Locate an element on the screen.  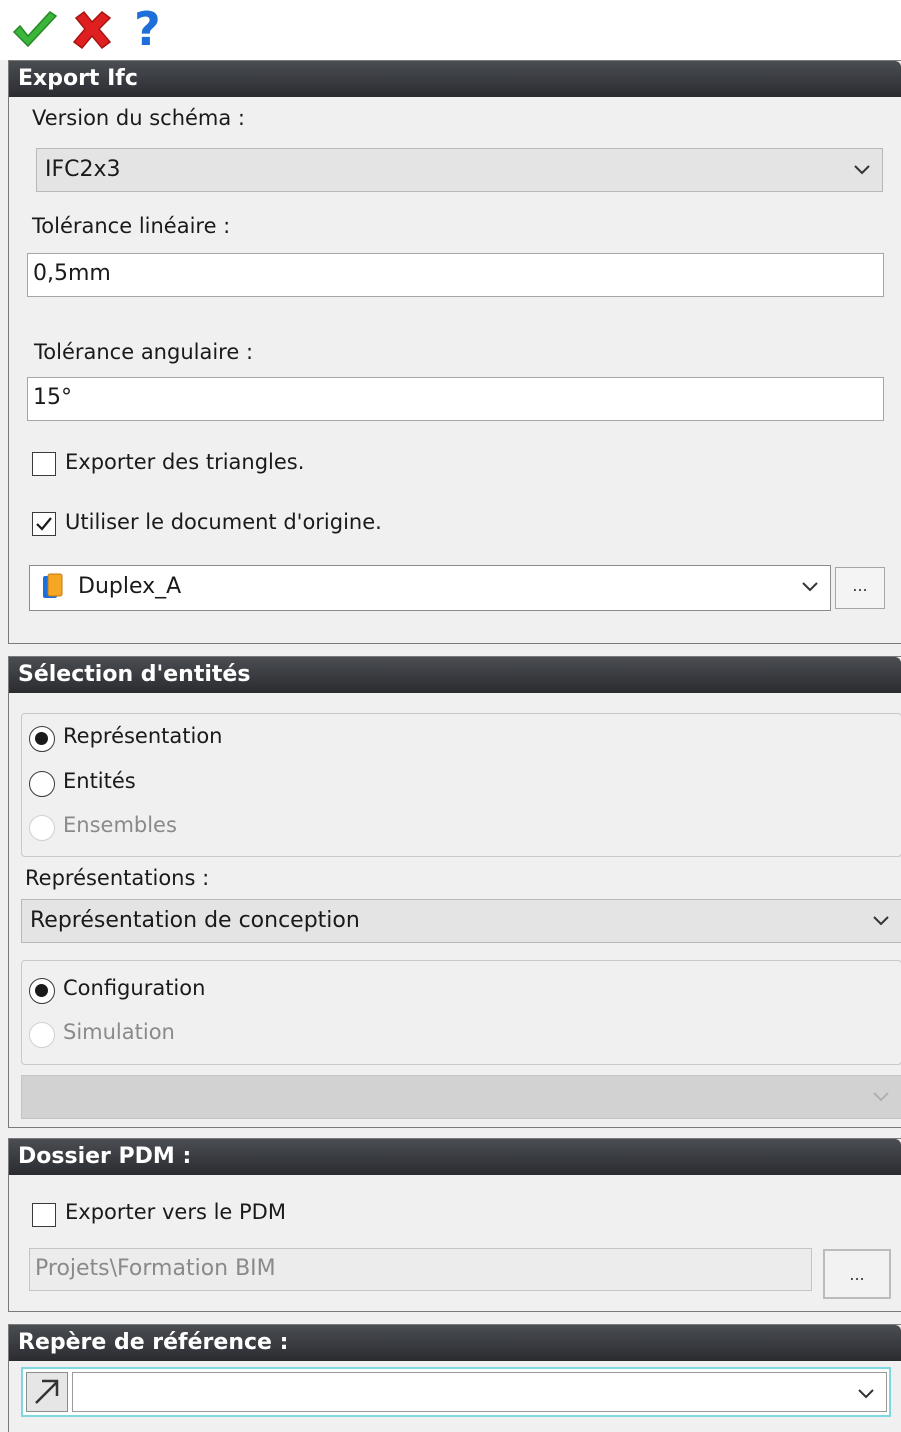
pdm-path-value: Projets\Formation BIM is located at coordinates (155, 1268).